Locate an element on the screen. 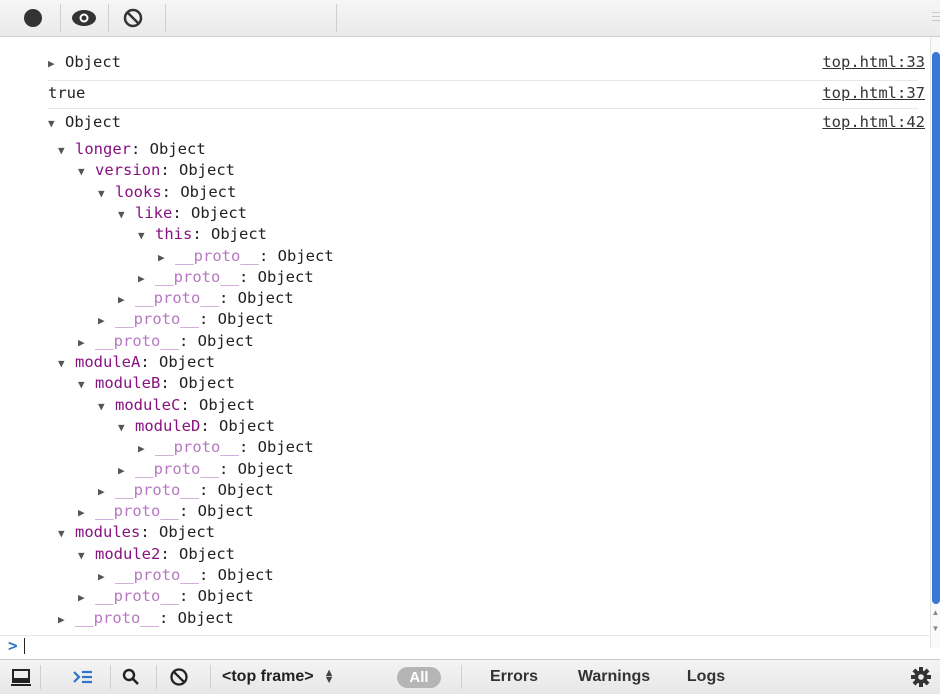 This screenshot has width=940, height=694. source-link: top.html:33 is located at coordinates (873, 62).